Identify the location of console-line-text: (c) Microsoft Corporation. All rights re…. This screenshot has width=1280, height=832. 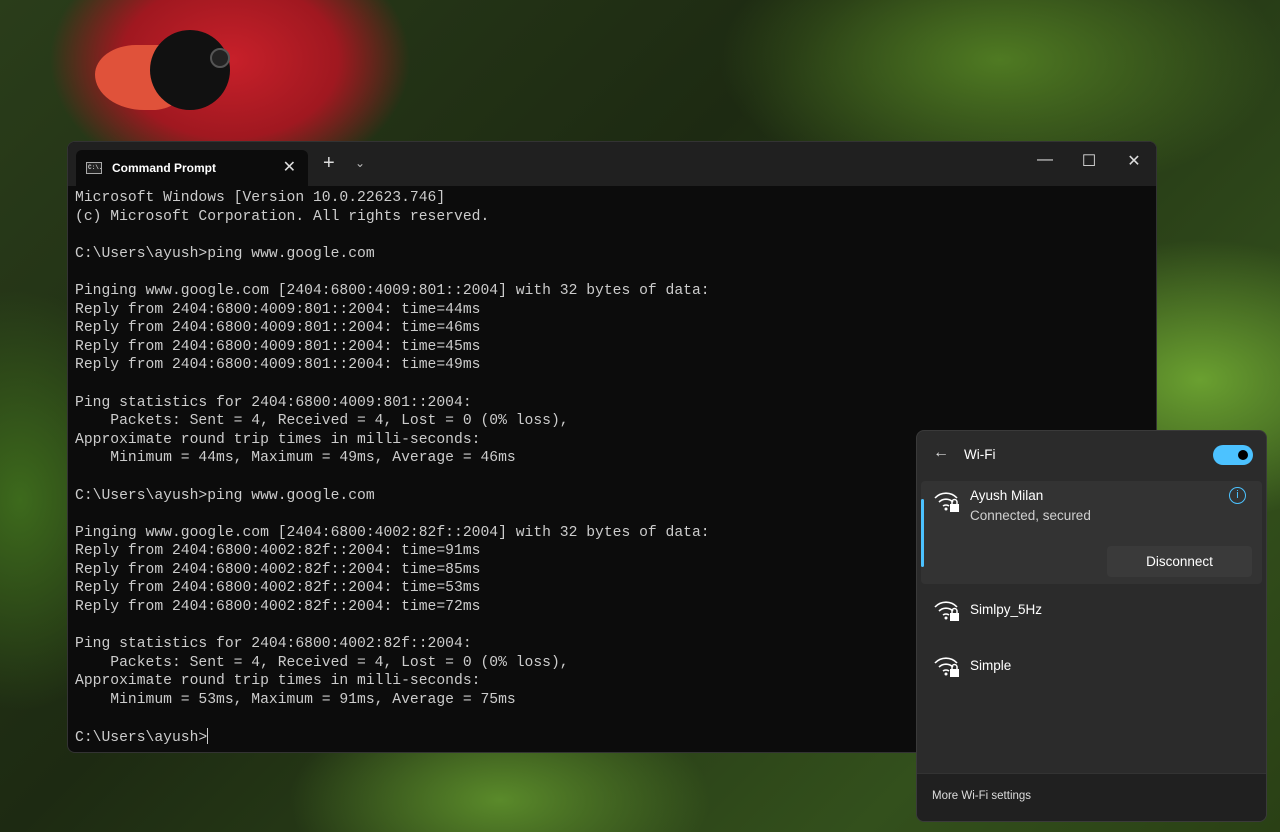
(282, 216).